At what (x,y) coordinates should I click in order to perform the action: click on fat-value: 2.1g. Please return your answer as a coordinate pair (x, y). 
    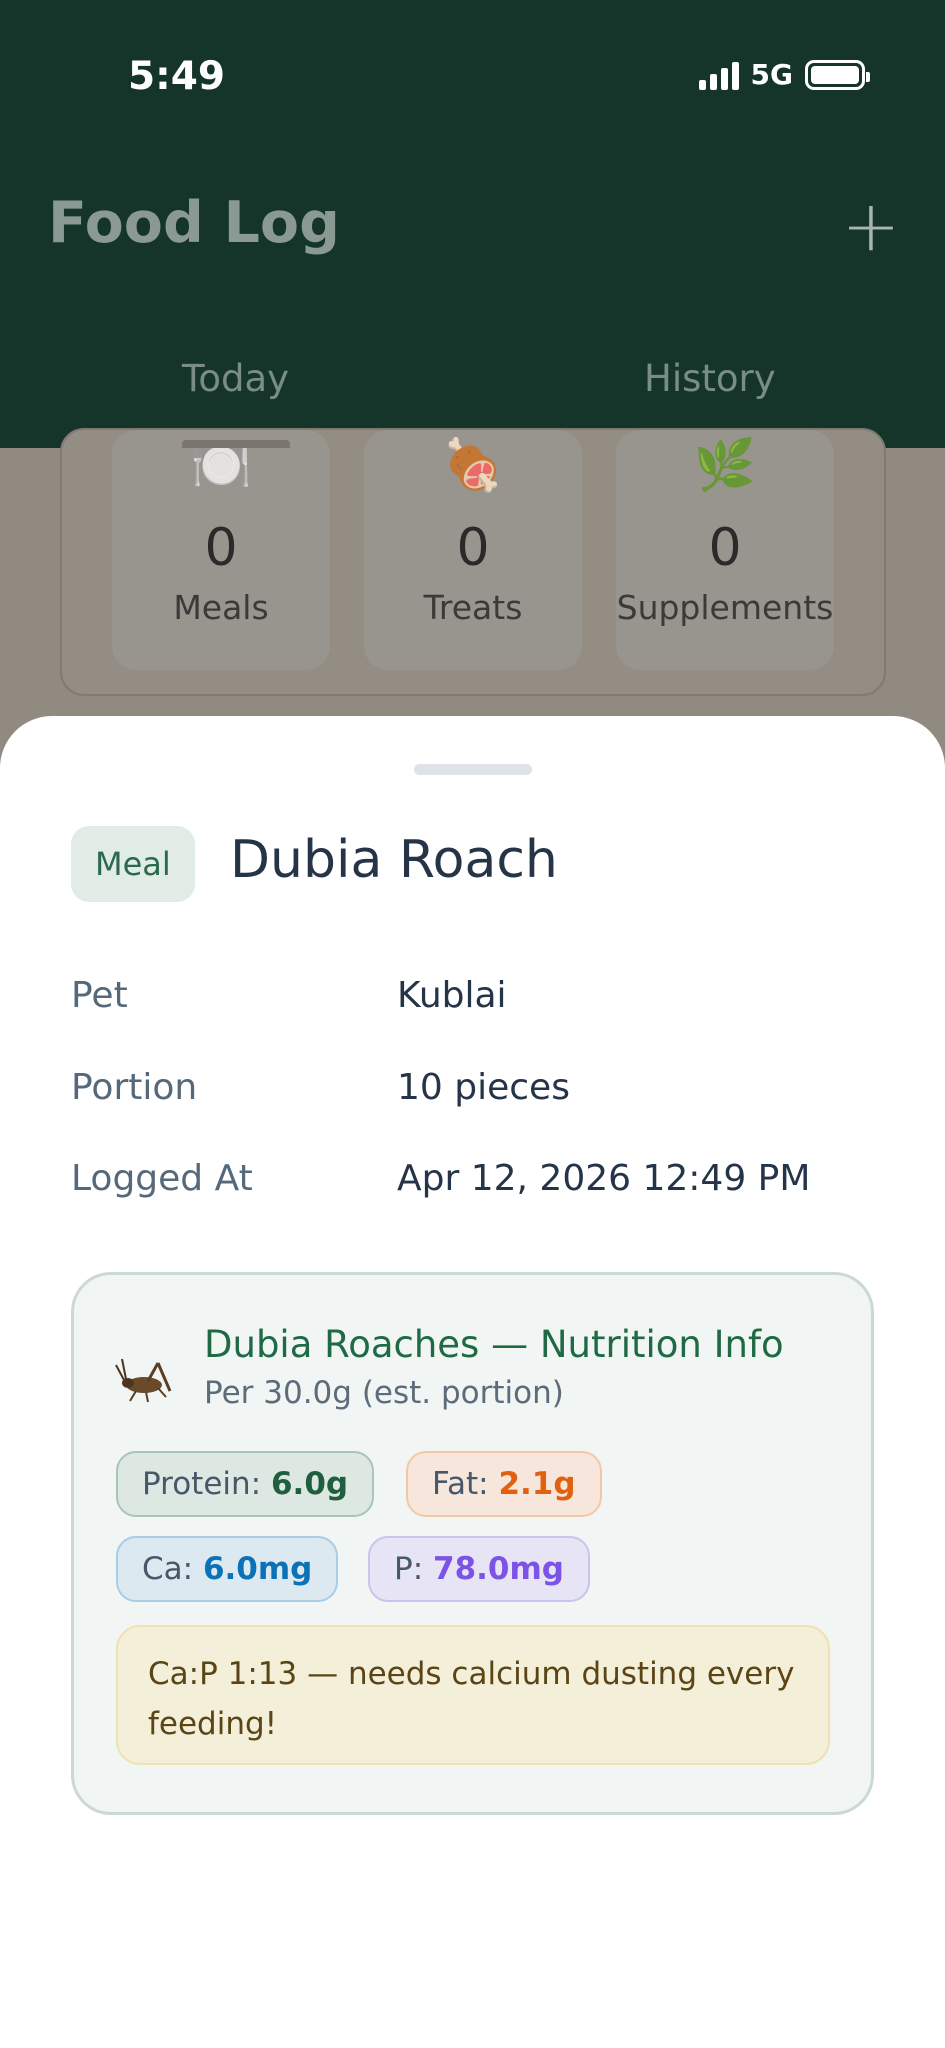
    Looking at the image, I should click on (537, 1484).